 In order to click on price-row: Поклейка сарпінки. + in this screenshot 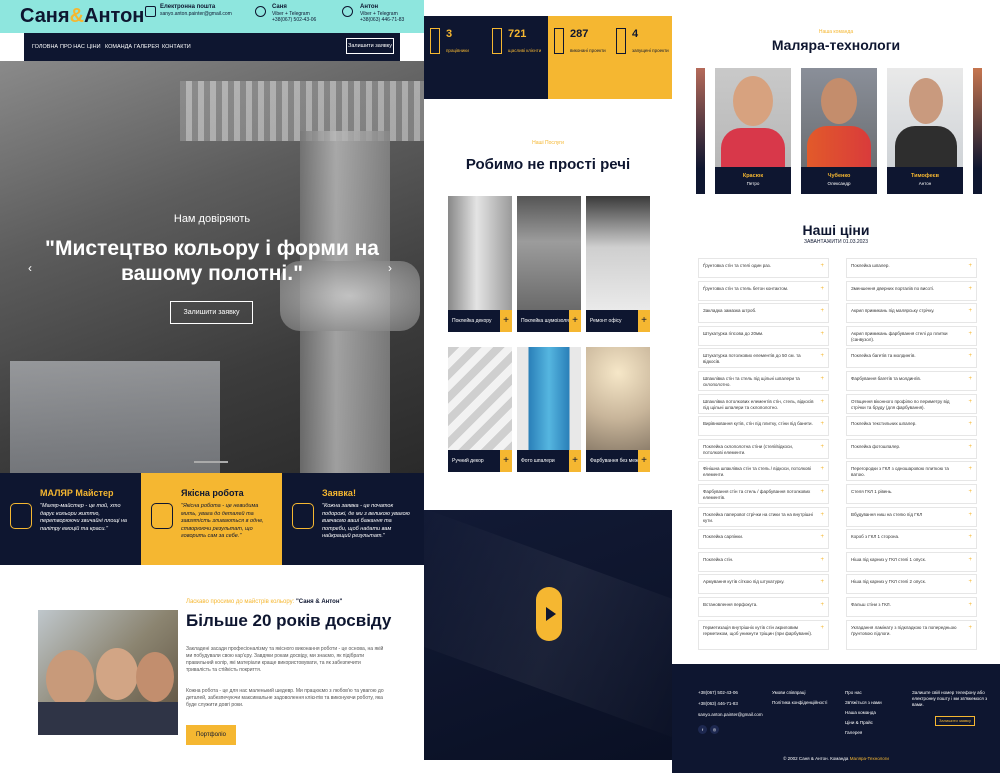, I will do `click(763, 539)`.